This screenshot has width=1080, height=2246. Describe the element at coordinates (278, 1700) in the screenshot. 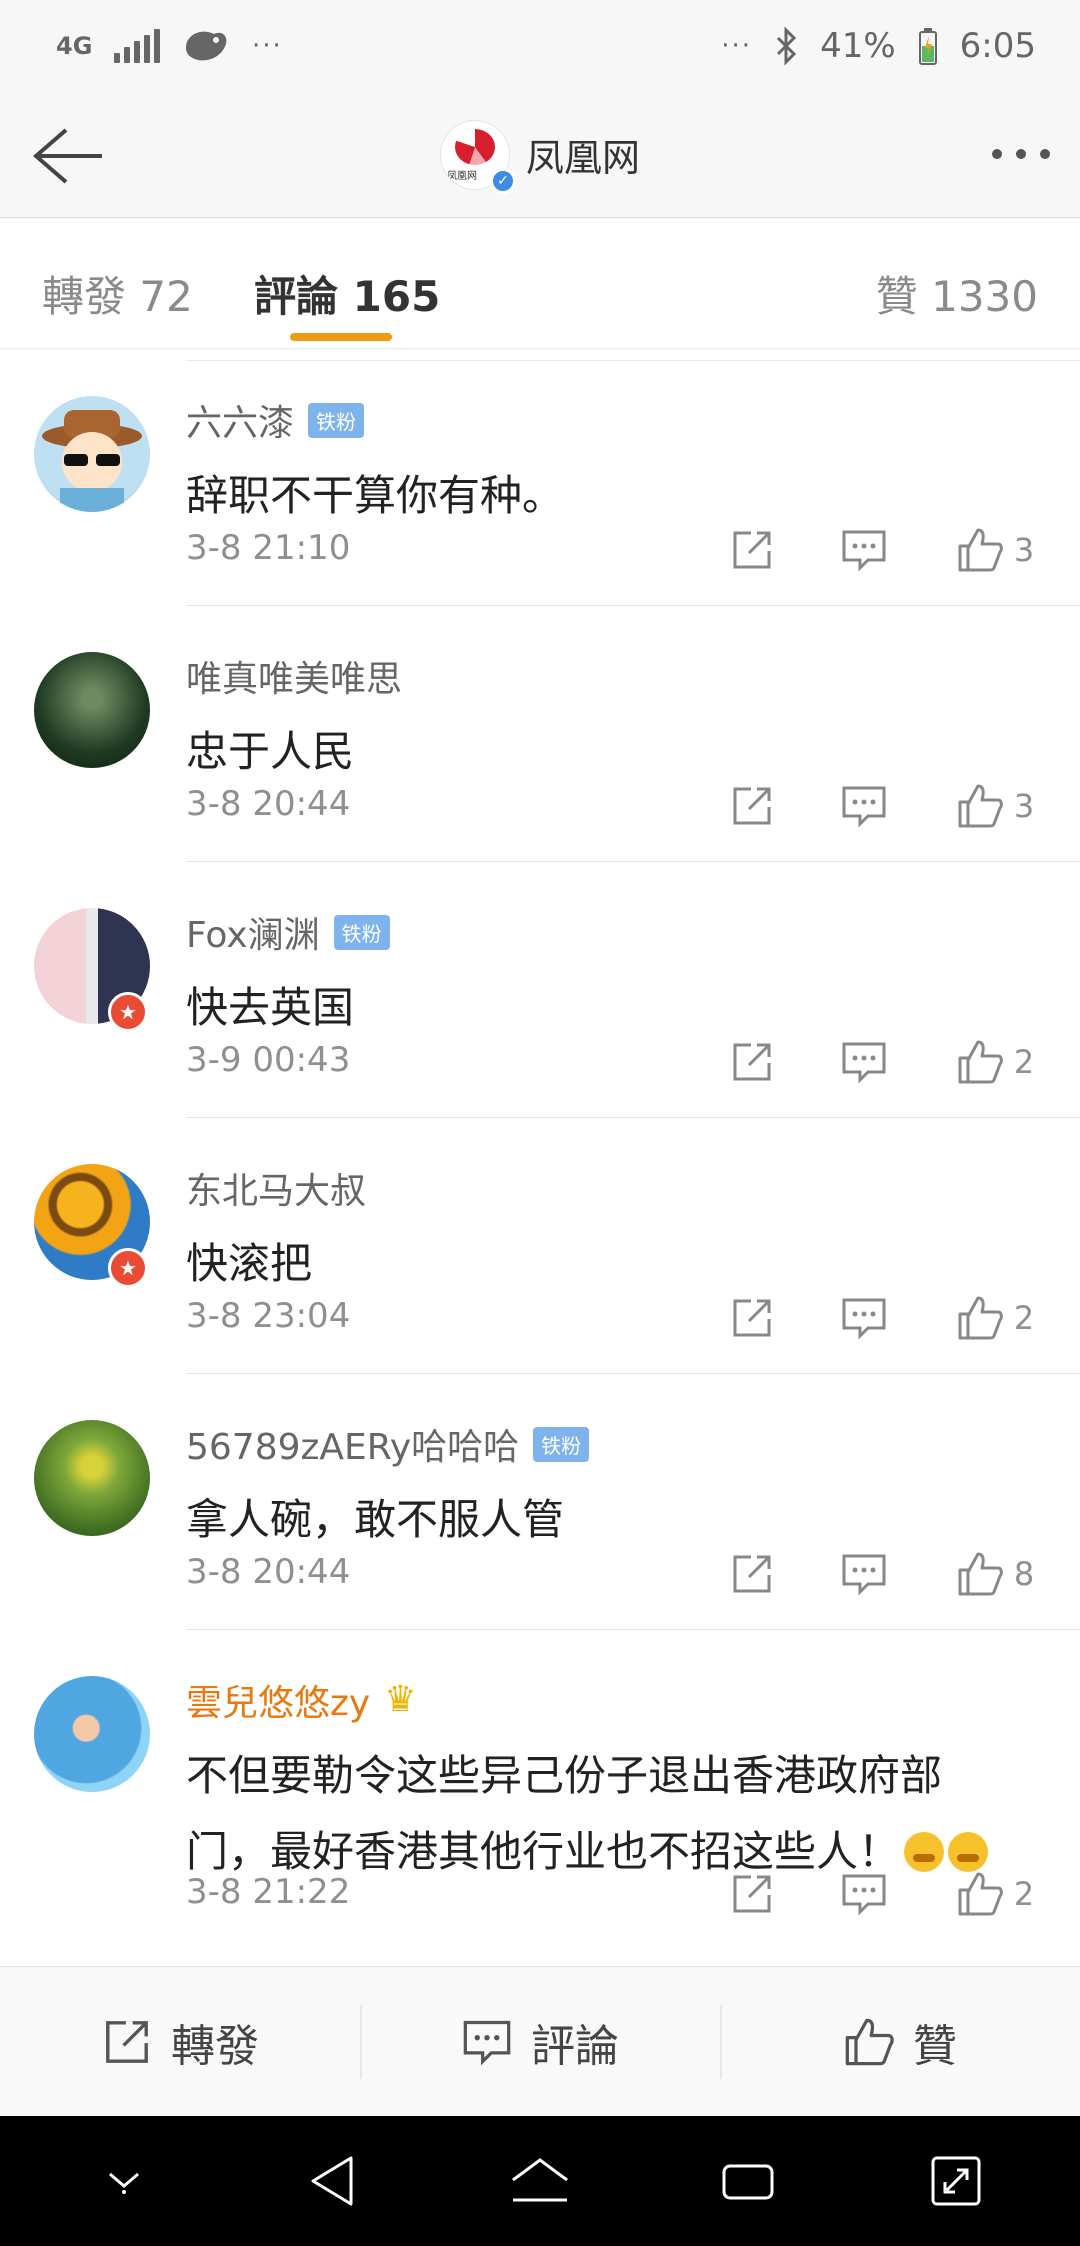

I see `user-name: 雲兒悠悠zy` at that location.